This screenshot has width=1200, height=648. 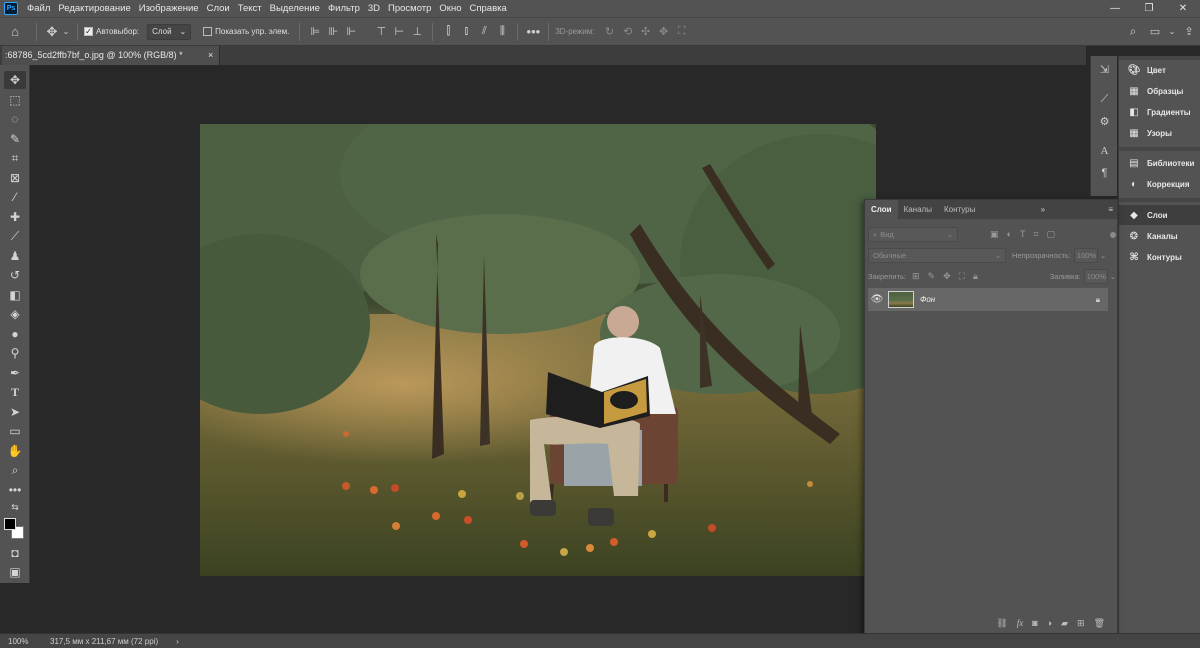 What do you see at coordinates (15, 412) in the screenshot?
I see `path-select-tool-icon: ➤` at bounding box center [15, 412].